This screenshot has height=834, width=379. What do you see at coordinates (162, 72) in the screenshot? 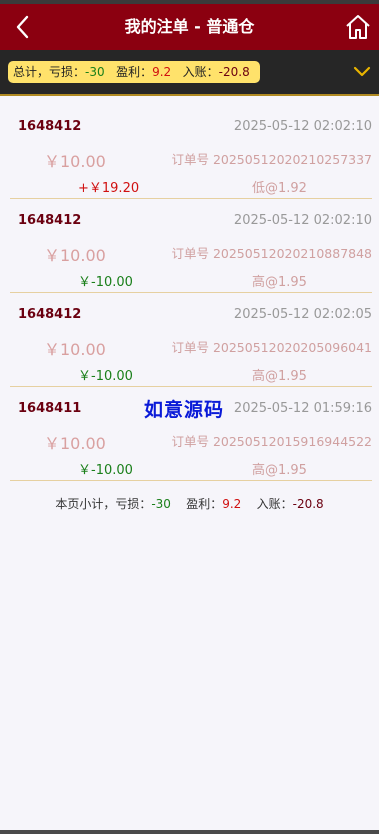
I see `total-profit: 9.2` at bounding box center [162, 72].